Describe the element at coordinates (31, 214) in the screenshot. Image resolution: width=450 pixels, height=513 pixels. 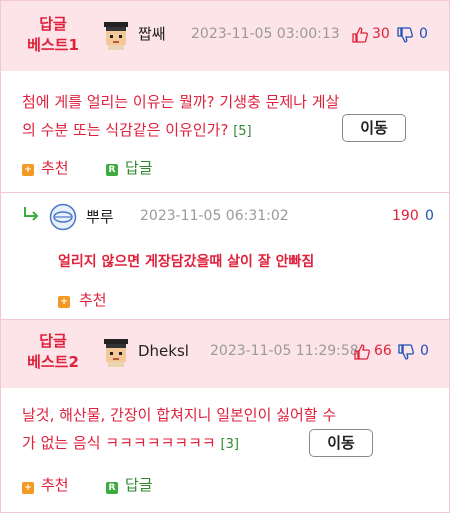
I see `reply-arrow-icon` at that location.